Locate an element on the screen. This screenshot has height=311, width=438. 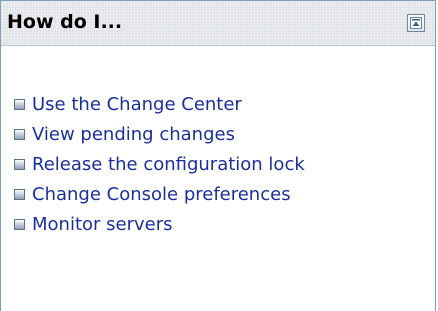
collapse-panel-icon is located at coordinates (416, 23).